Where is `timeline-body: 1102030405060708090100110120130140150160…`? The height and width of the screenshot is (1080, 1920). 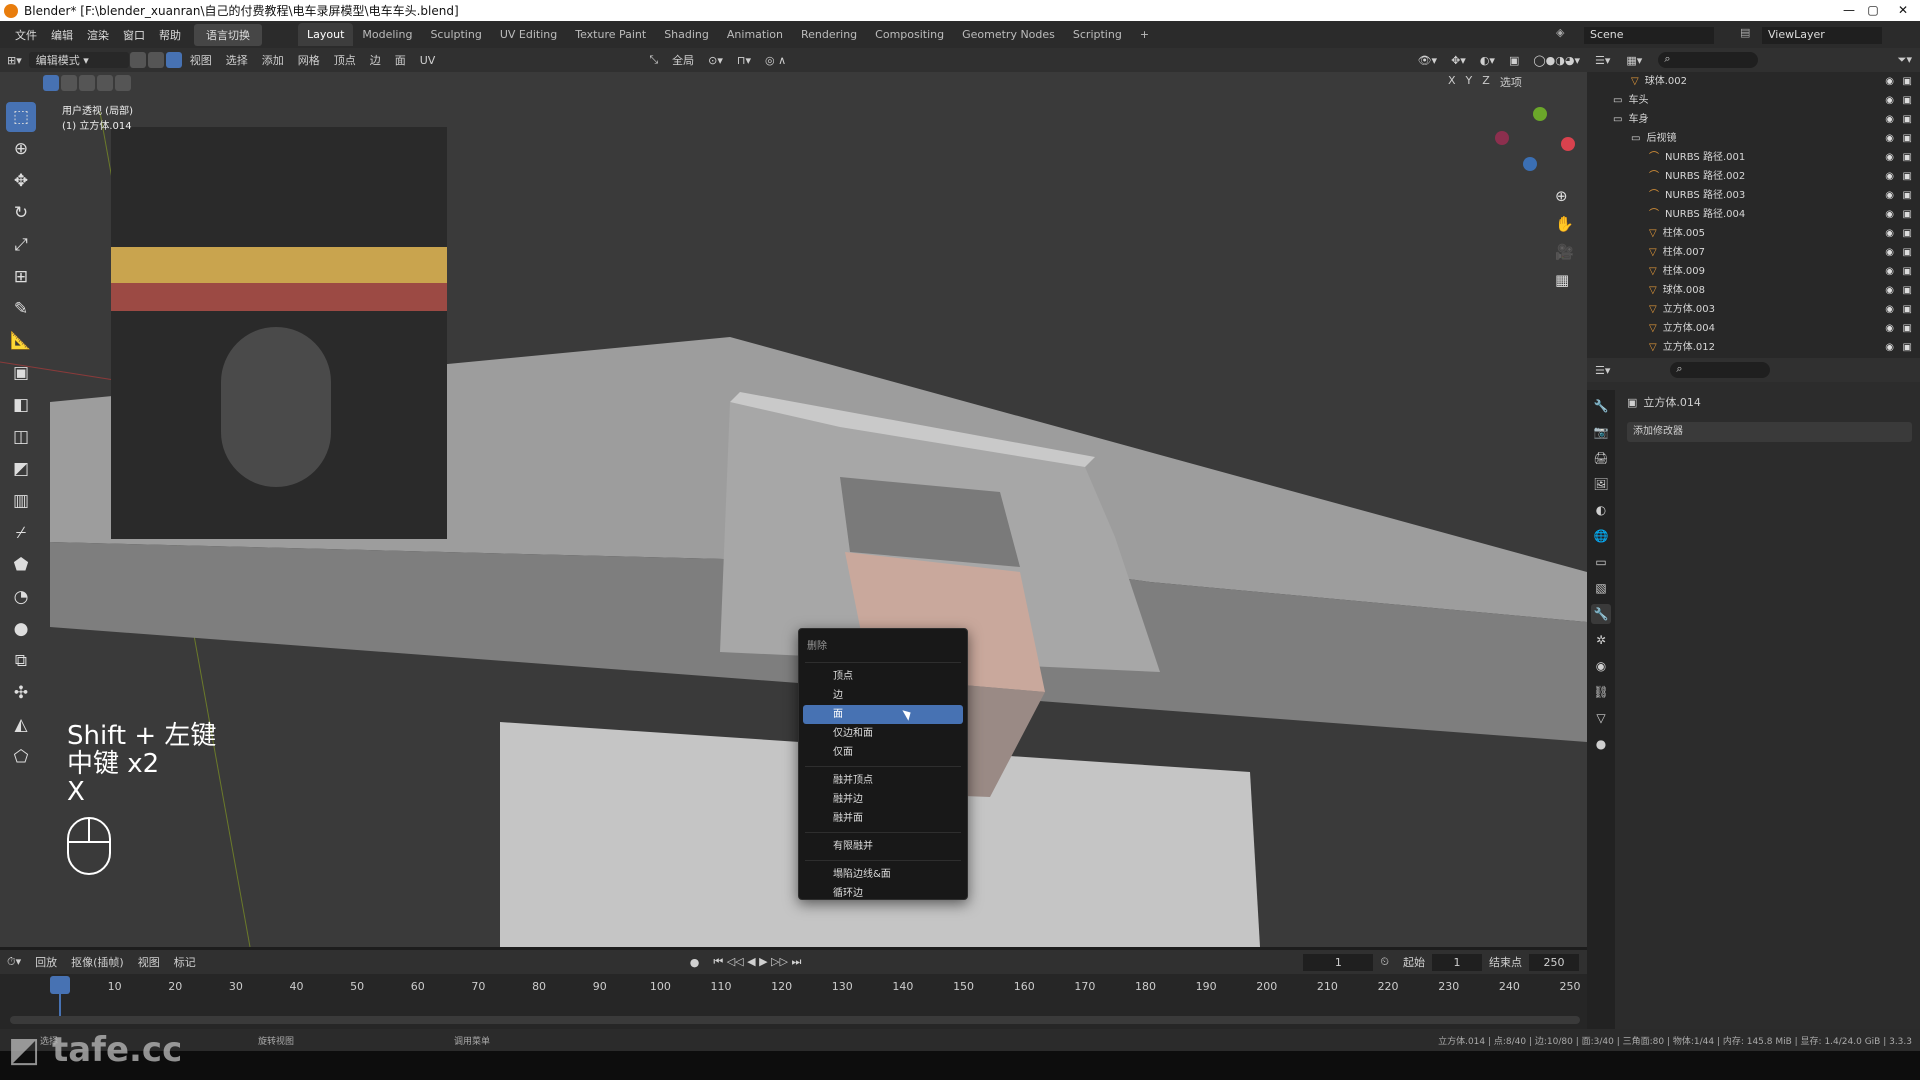 timeline-body: 1102030405060708090100110120130140150160… is located at coordinates (793, 1001).